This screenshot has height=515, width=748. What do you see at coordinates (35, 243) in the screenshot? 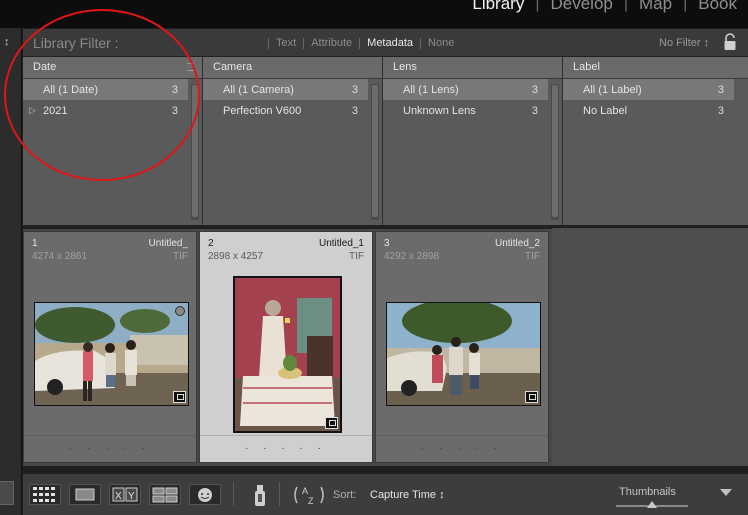
I see `photo-index: 1` at bounding box center [35, 243].